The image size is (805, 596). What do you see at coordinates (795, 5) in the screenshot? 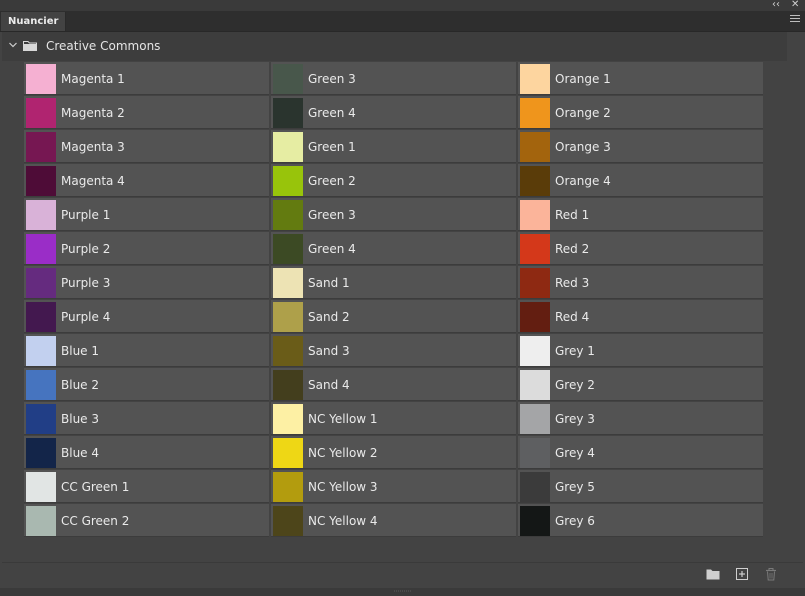
I see `close-panel-icon: ✕` at bounding box center [795, 5].